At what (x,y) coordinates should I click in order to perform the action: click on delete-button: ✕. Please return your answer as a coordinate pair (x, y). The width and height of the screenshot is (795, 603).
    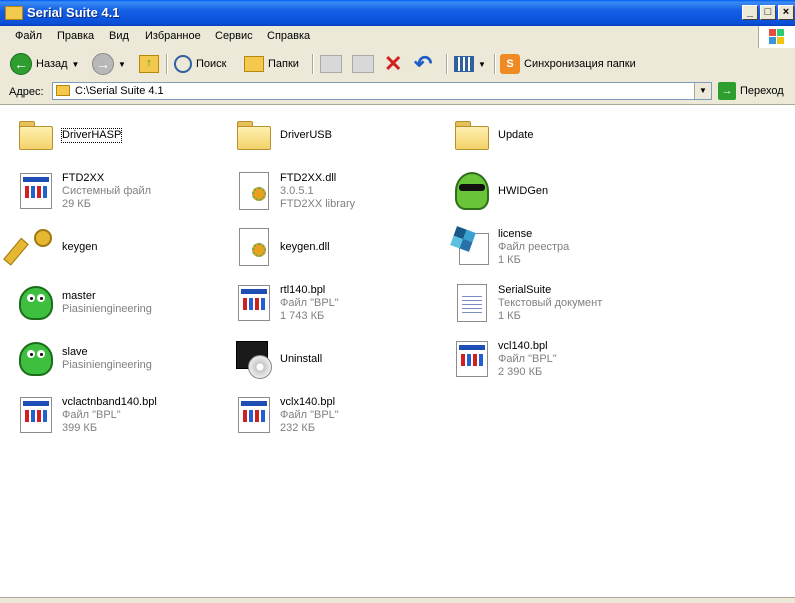
    Looking at the image, I should click on (393, 64).